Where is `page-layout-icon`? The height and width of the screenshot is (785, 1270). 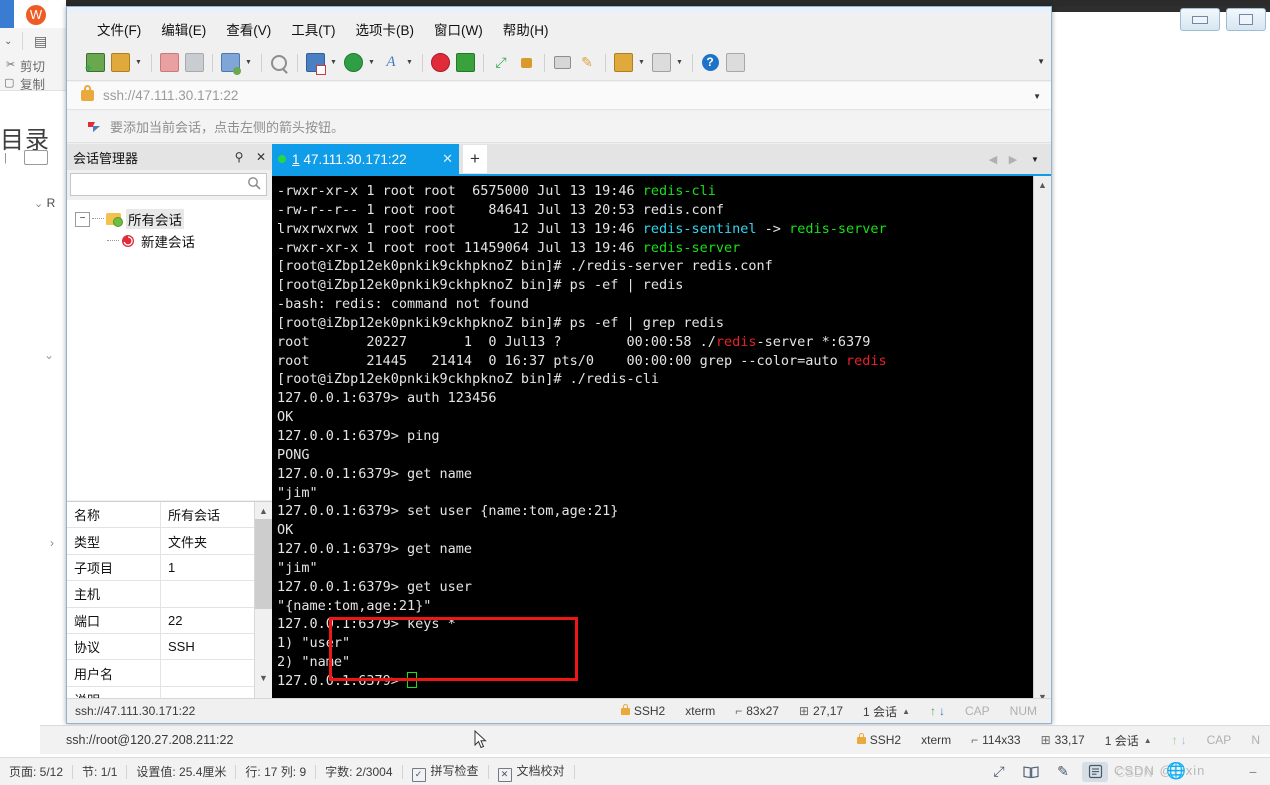 page-layout-icon is located at coordinates (1095, 771).